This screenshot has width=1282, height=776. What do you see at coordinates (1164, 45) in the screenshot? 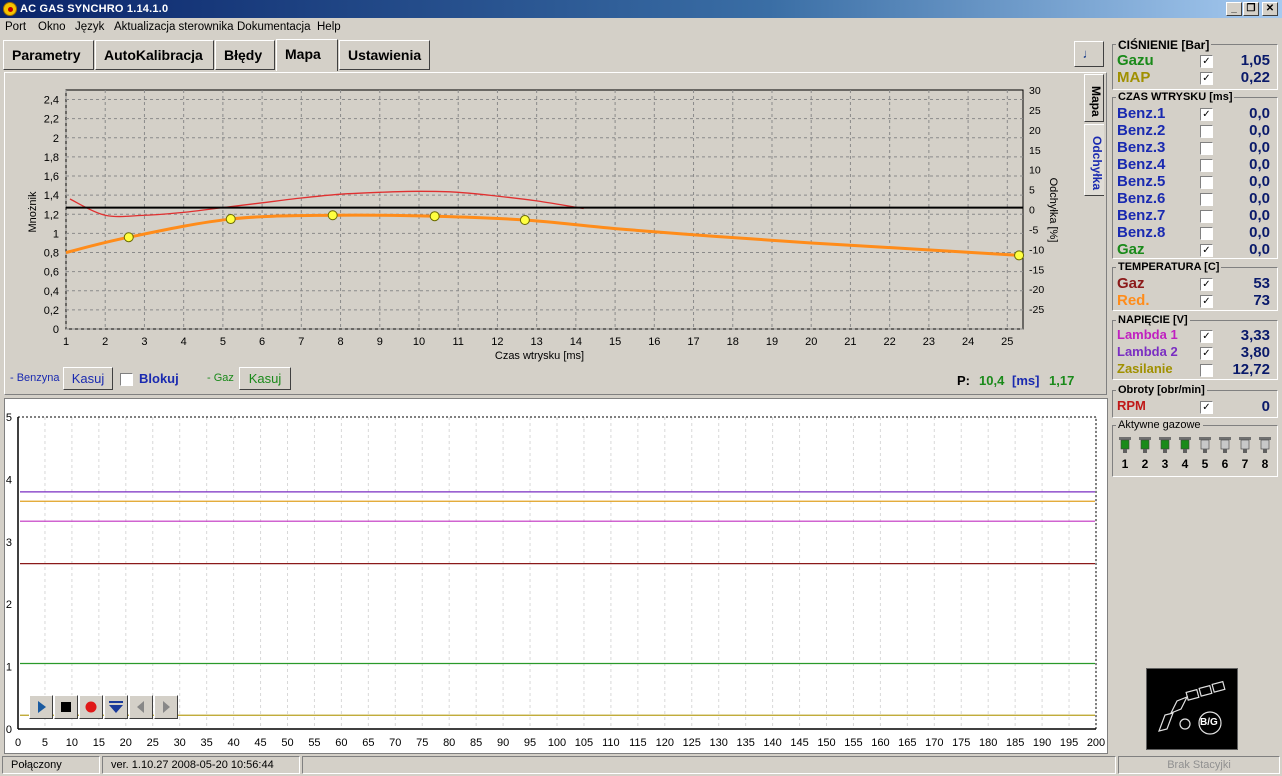
I see `pressure-title: CIŚNIENIE [Bar]` at bounding box center [1164, 45].